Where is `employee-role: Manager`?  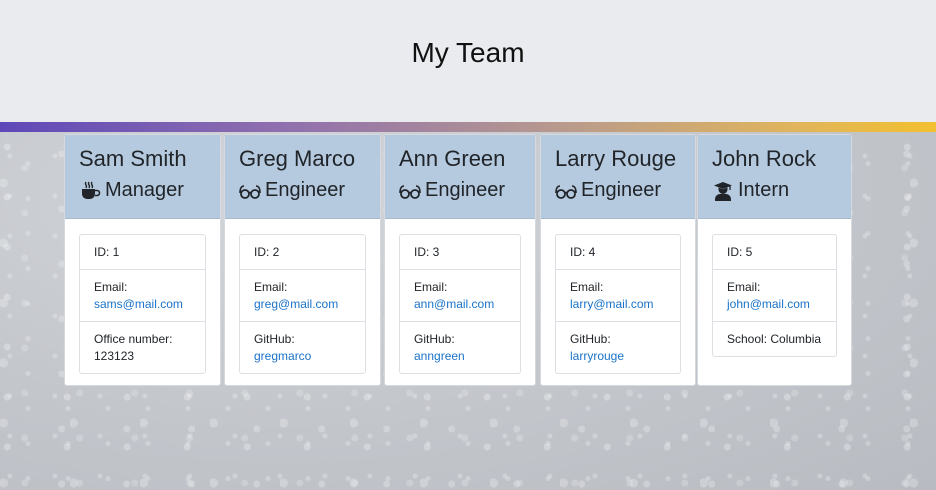 employee-role: Manager is located at coordinates (131, 190).